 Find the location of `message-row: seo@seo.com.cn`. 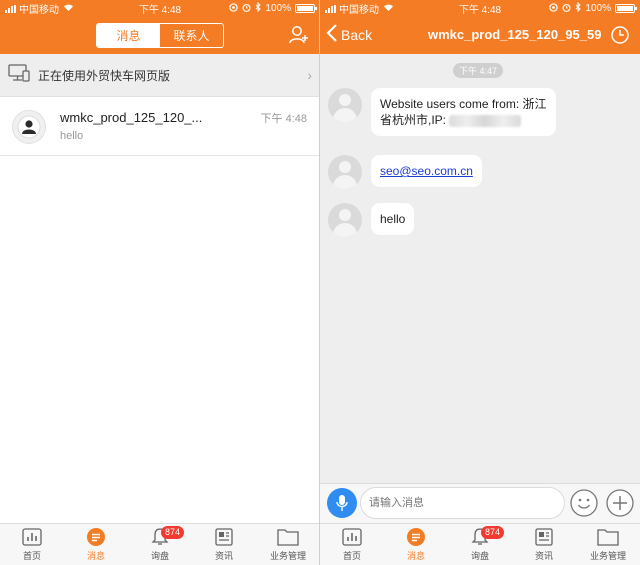

message-row: seo@seo.com.cn is located at coordinates (405, 172).